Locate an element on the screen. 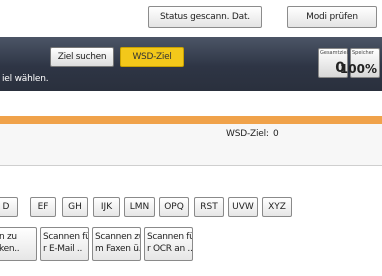  destination-button: n zu ken.. is located at coordinates (18, 244).